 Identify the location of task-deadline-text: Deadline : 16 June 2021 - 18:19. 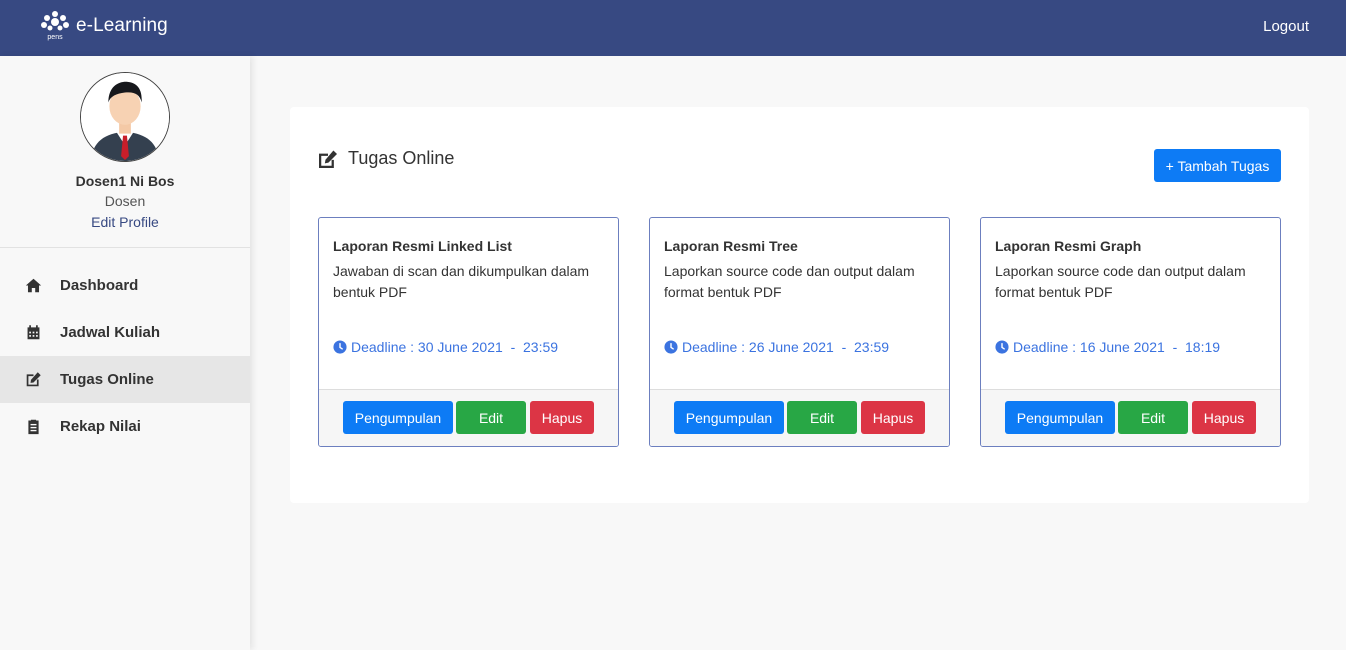
(1117, 347).